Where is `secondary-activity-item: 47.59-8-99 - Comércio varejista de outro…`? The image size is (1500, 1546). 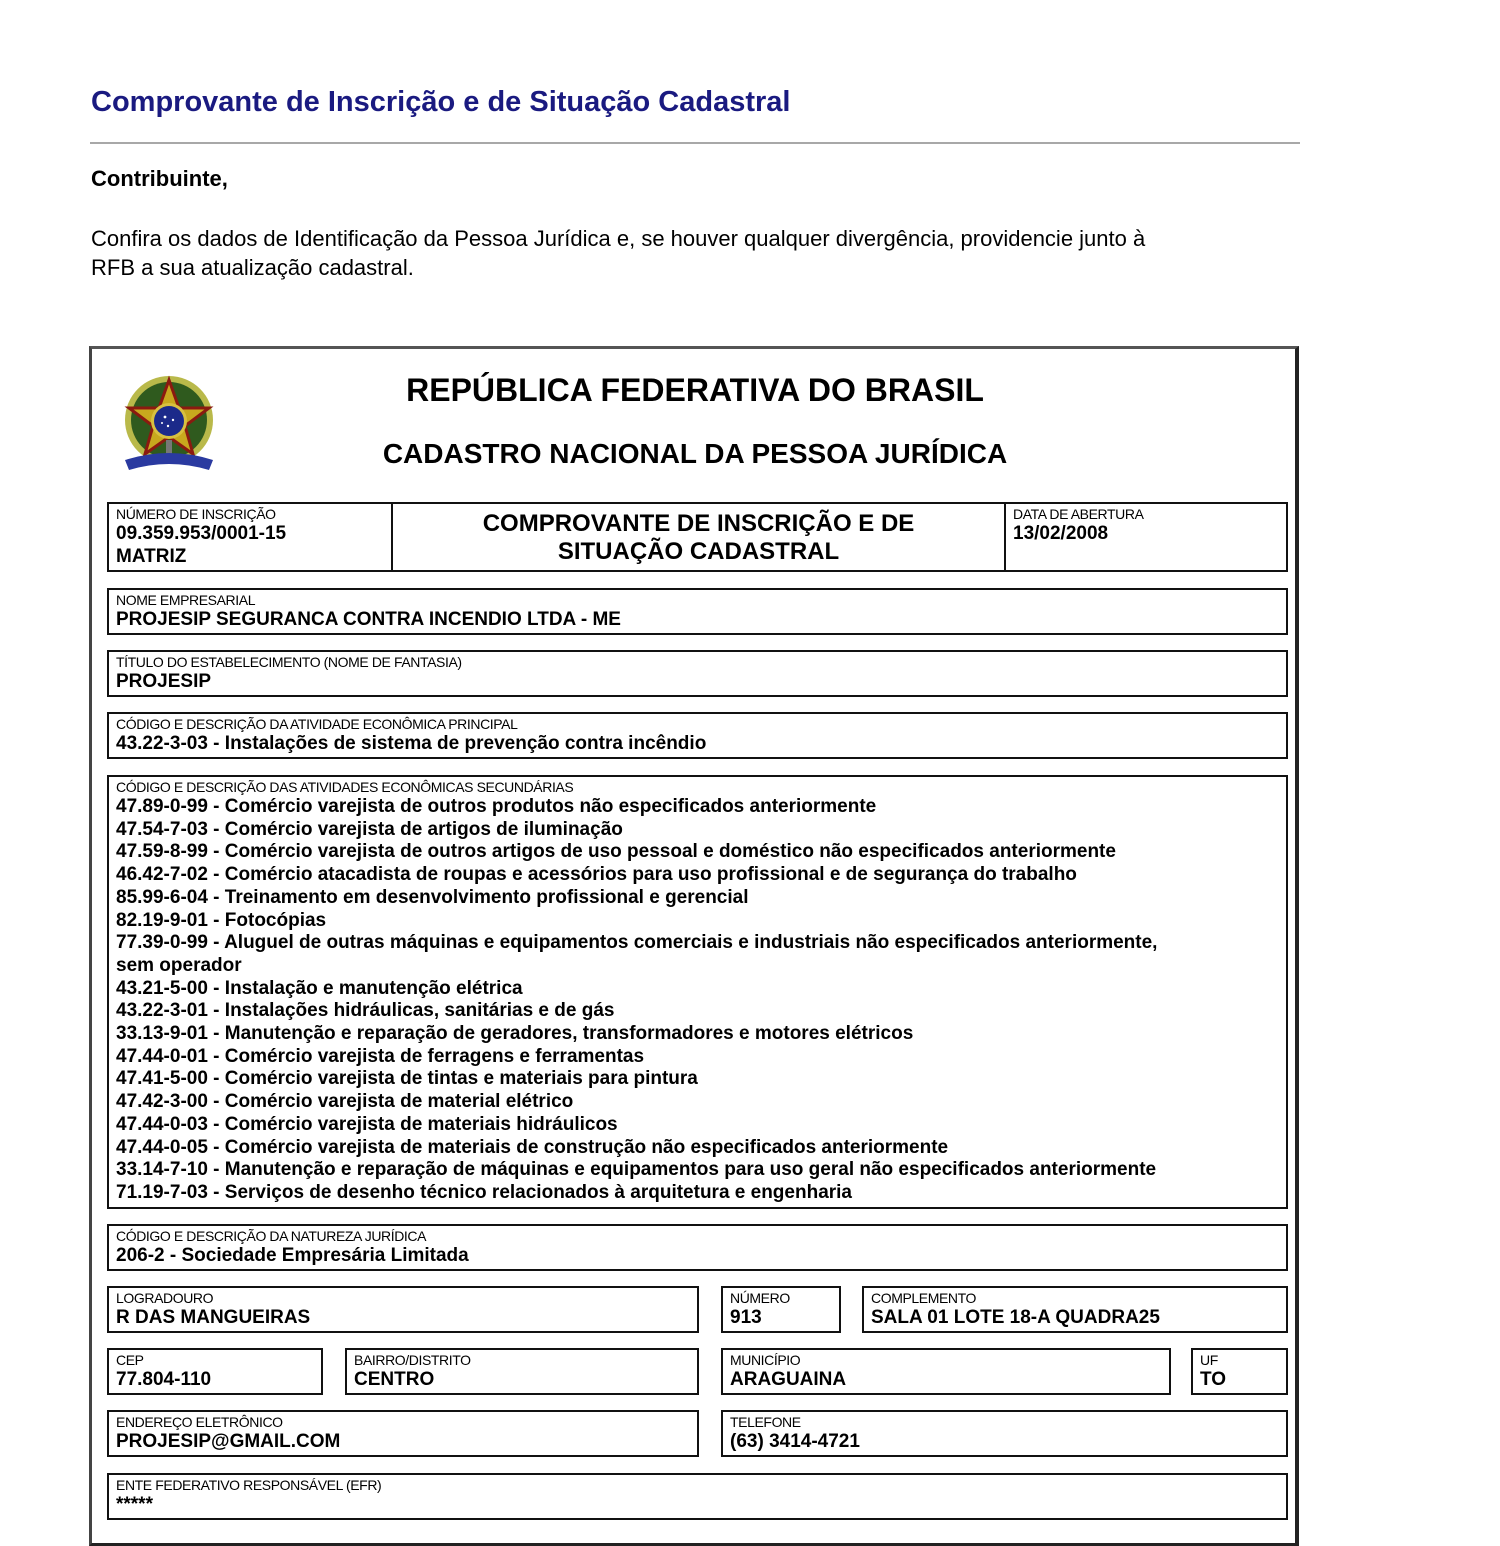
secondary-activity-item: 47.59-8-99 - Comércio varejista de outro… is located at coordinates (616, 852).